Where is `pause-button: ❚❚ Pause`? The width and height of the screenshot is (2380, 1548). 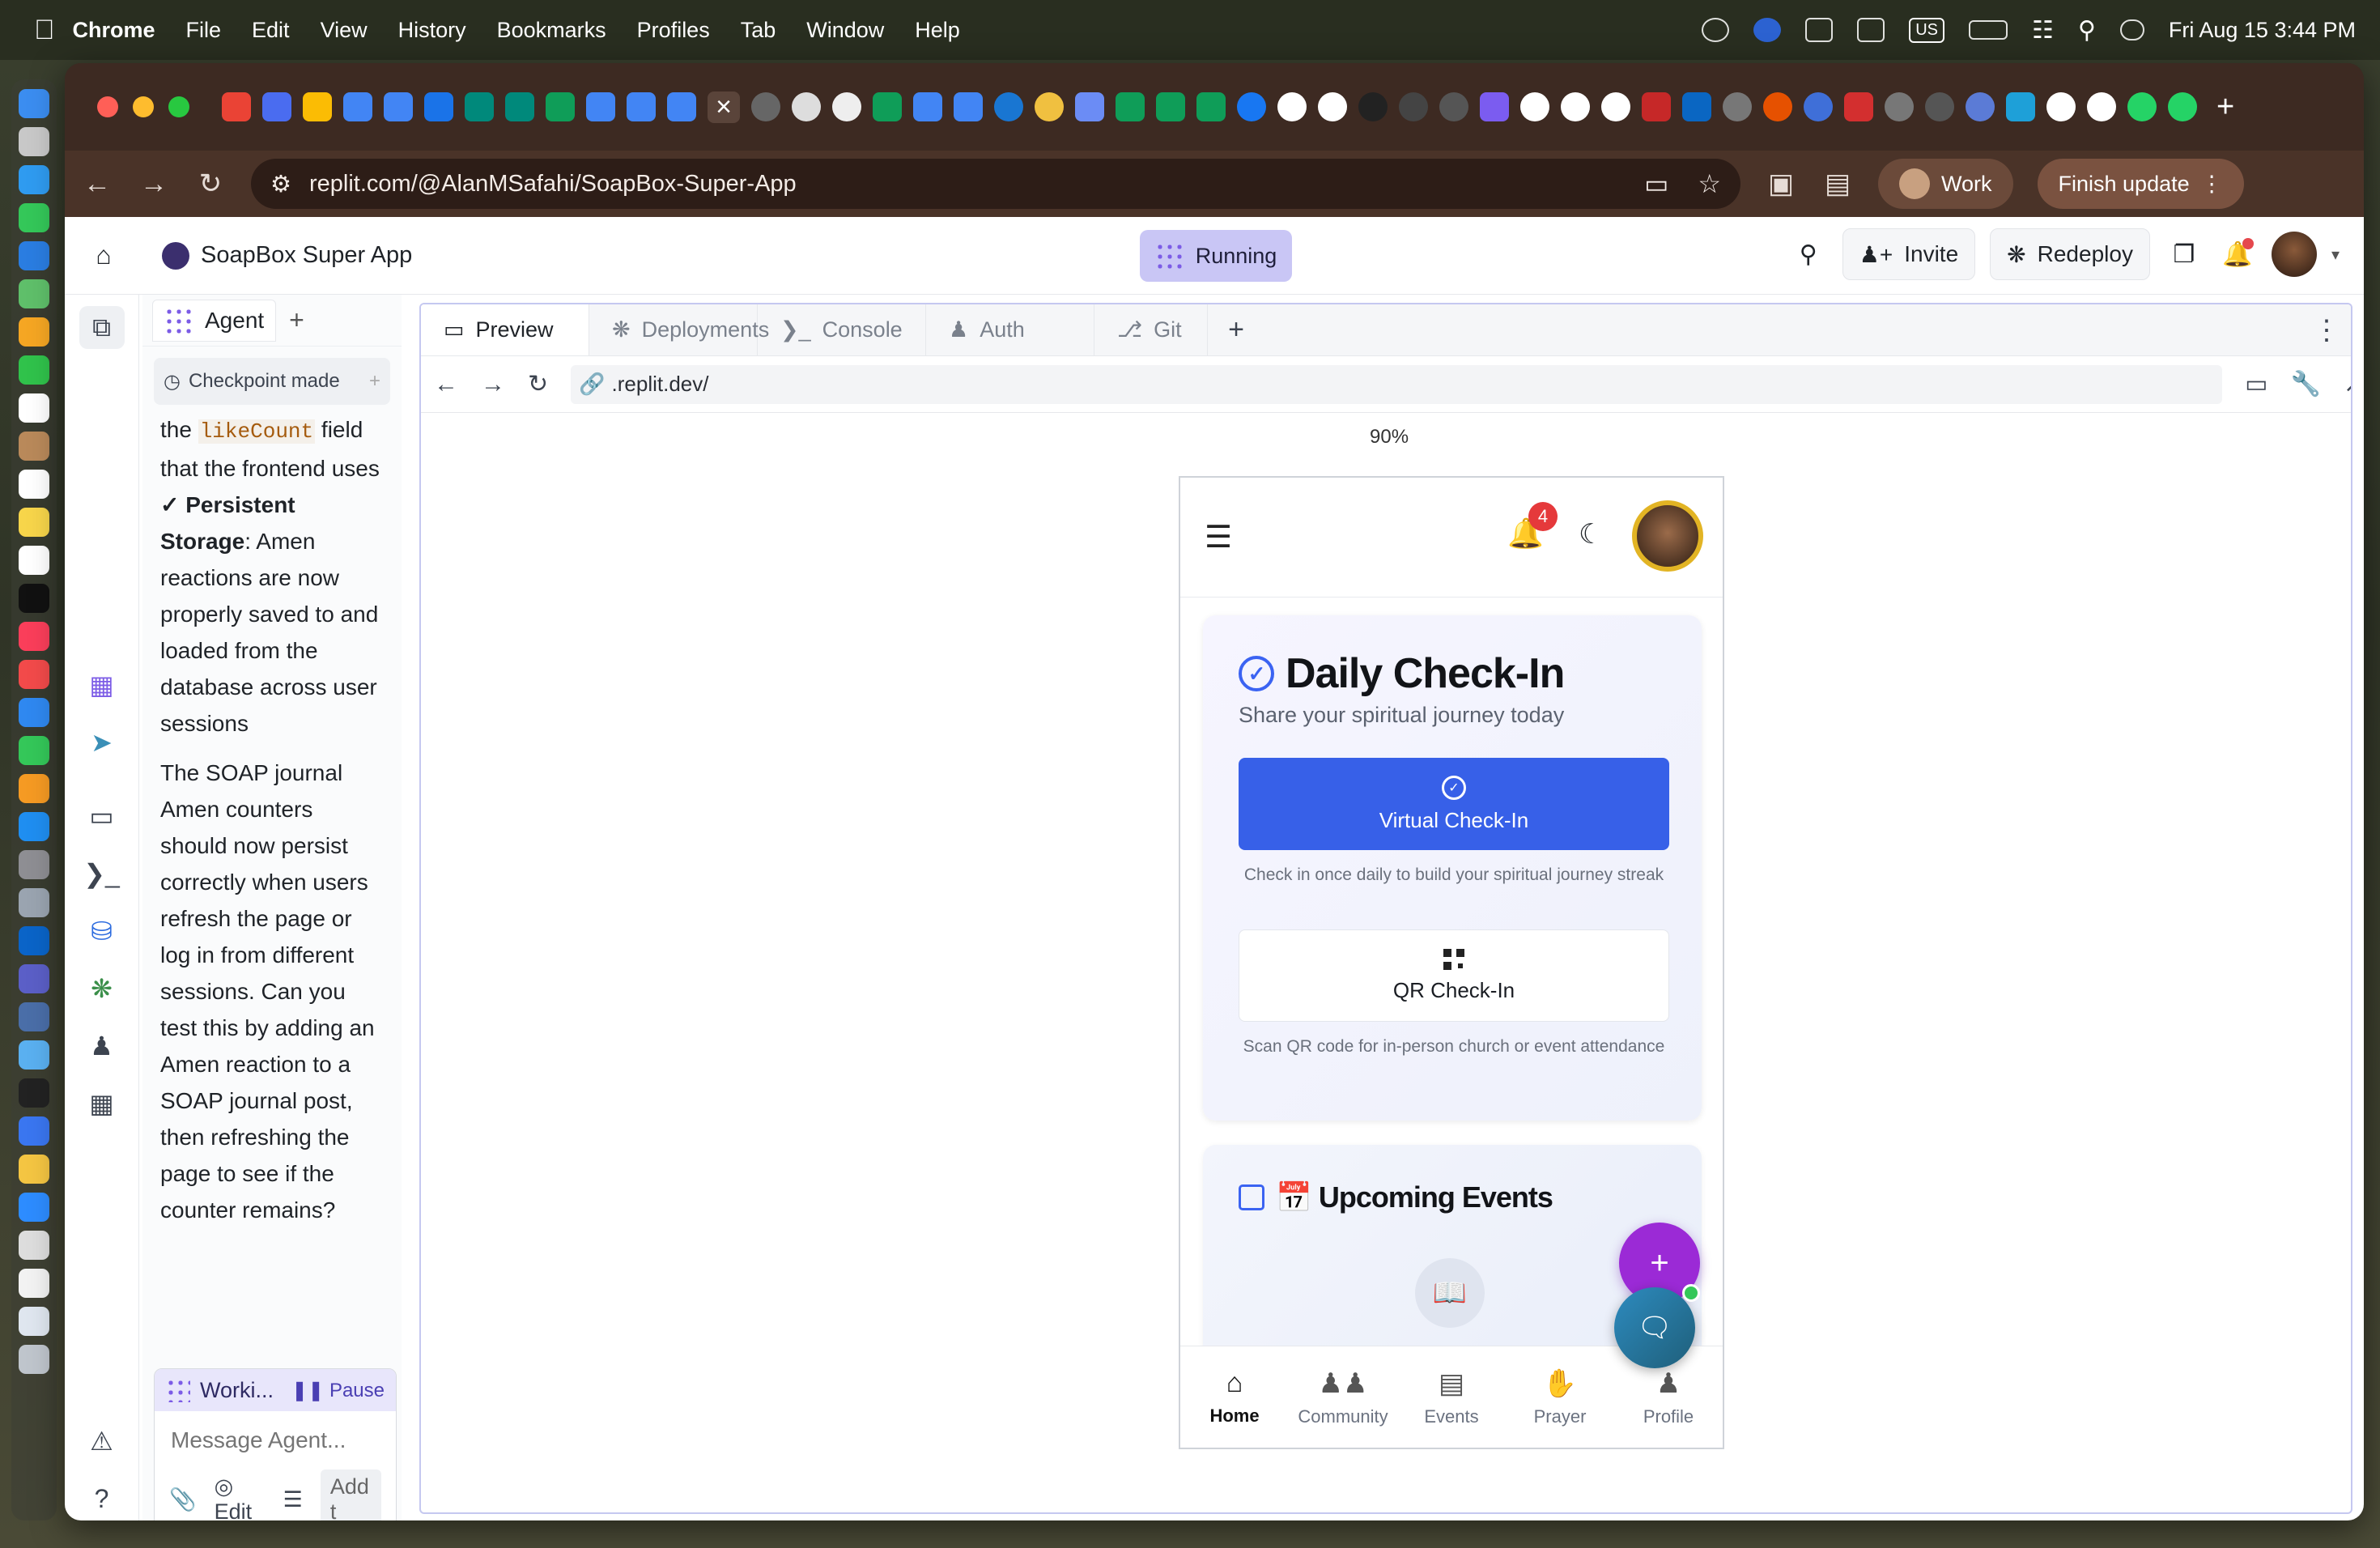
pause-button: ❚❚ Pause is located at coordinates (338, 1391).